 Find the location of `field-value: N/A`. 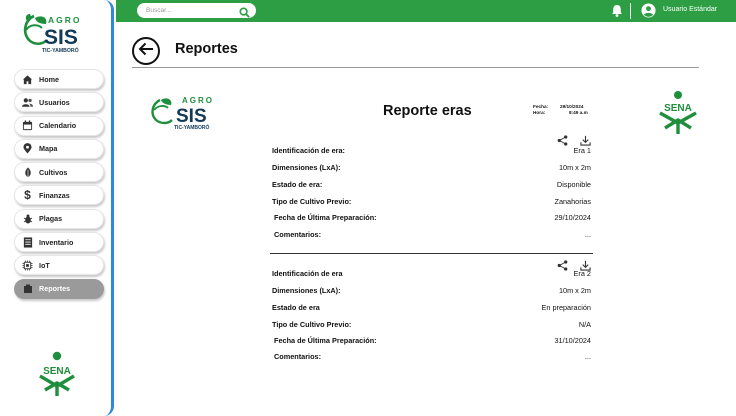

field-value: N/A is located at coordinates (584, 324).